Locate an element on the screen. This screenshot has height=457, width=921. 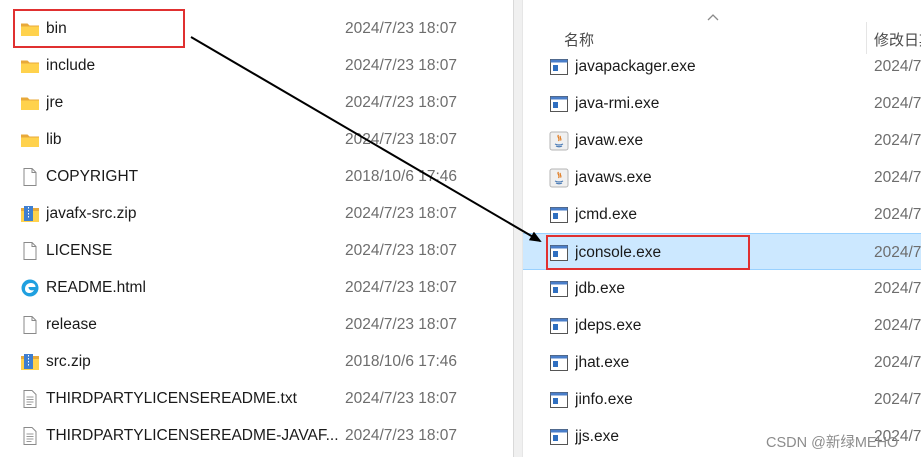
left-file-row: release 2024/7/23 18:07 is located at coordinates (256, 324).